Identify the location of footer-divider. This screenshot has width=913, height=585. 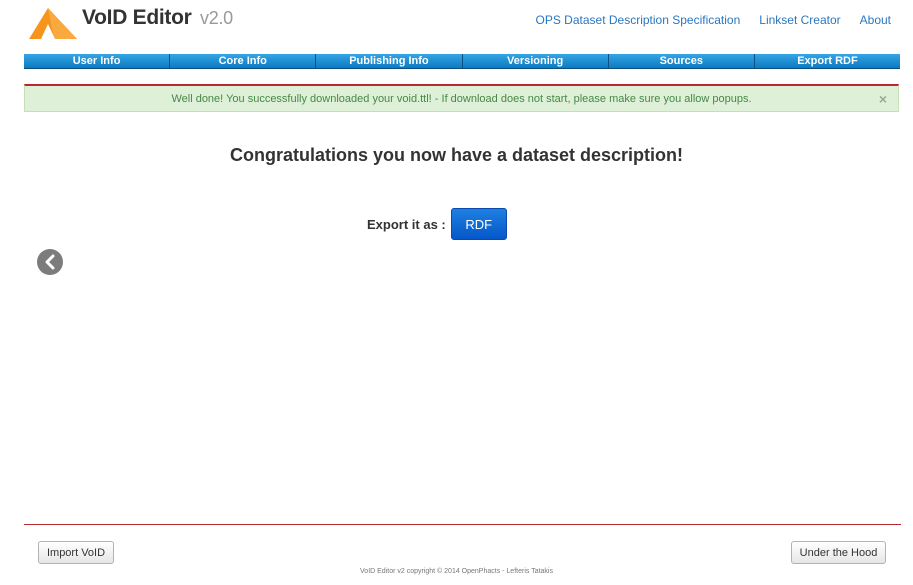
(462, 524).